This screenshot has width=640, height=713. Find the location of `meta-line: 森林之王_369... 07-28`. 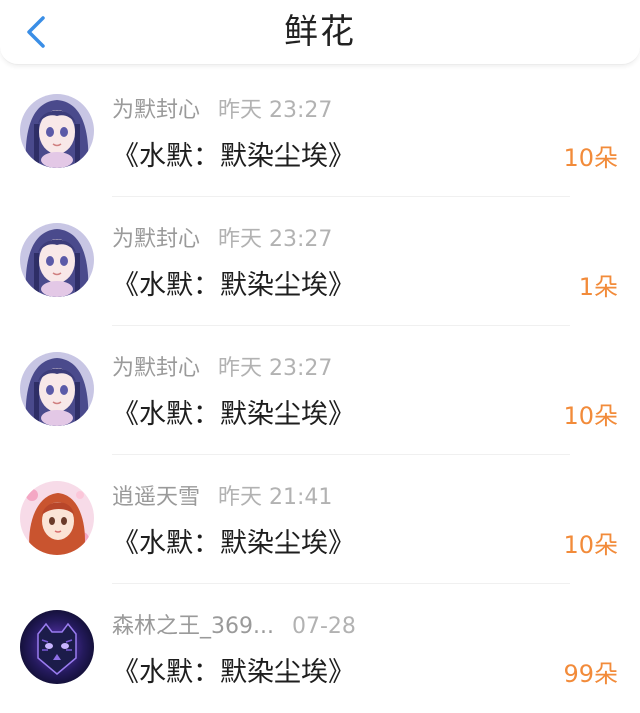

meta-line: 森林之王_369... 07-28 is located at coordinates (234, 624).